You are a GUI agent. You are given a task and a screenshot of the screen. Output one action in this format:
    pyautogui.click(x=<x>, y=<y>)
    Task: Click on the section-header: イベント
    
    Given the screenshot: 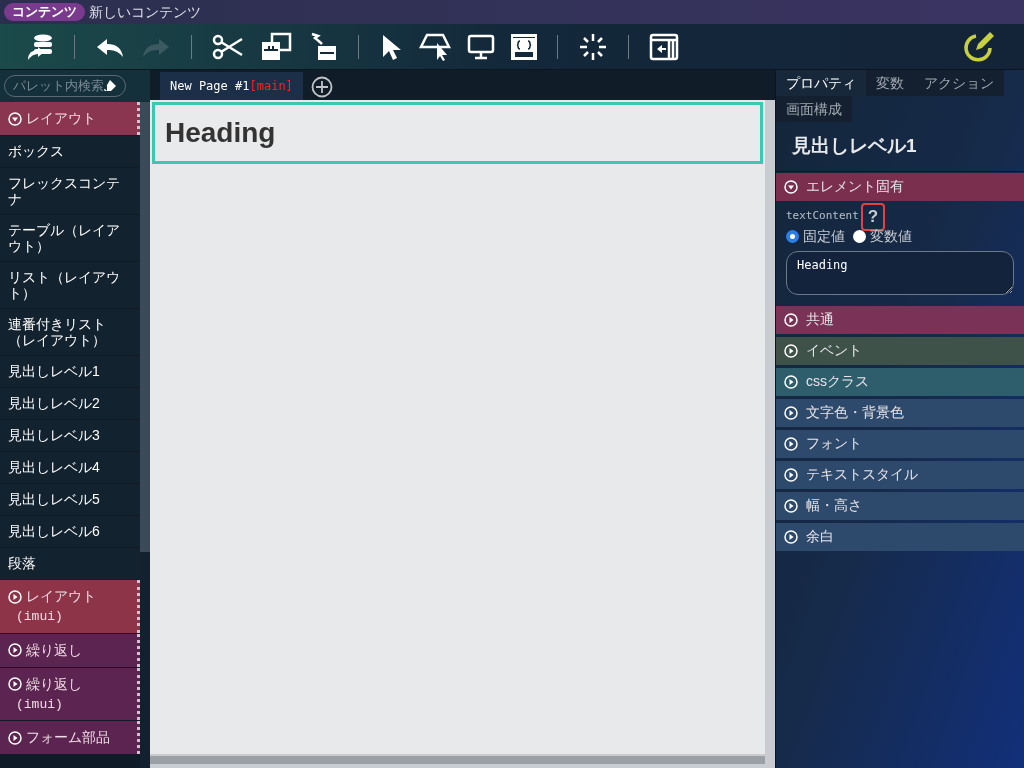 What is the action you would take?
    pyautogui.click(x=900, y=350)
    